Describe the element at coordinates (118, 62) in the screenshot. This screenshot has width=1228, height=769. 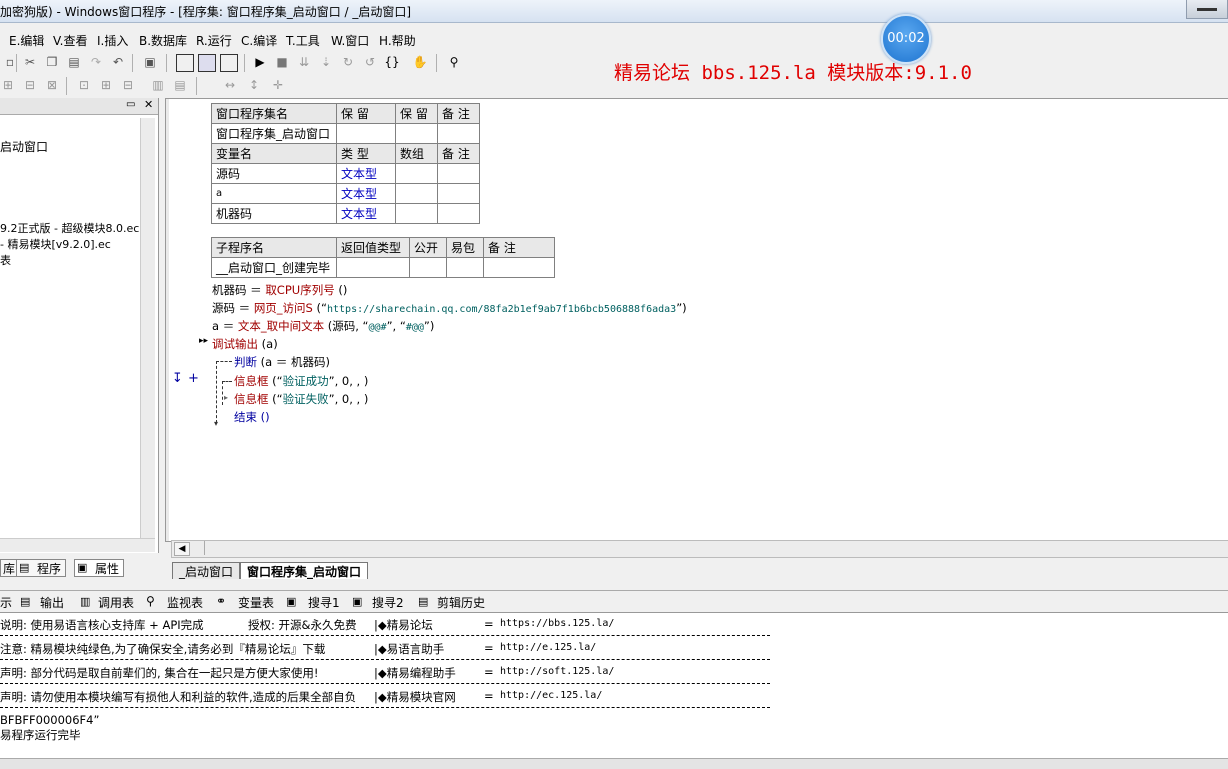
I see `undo-icon: ↶` at that location.